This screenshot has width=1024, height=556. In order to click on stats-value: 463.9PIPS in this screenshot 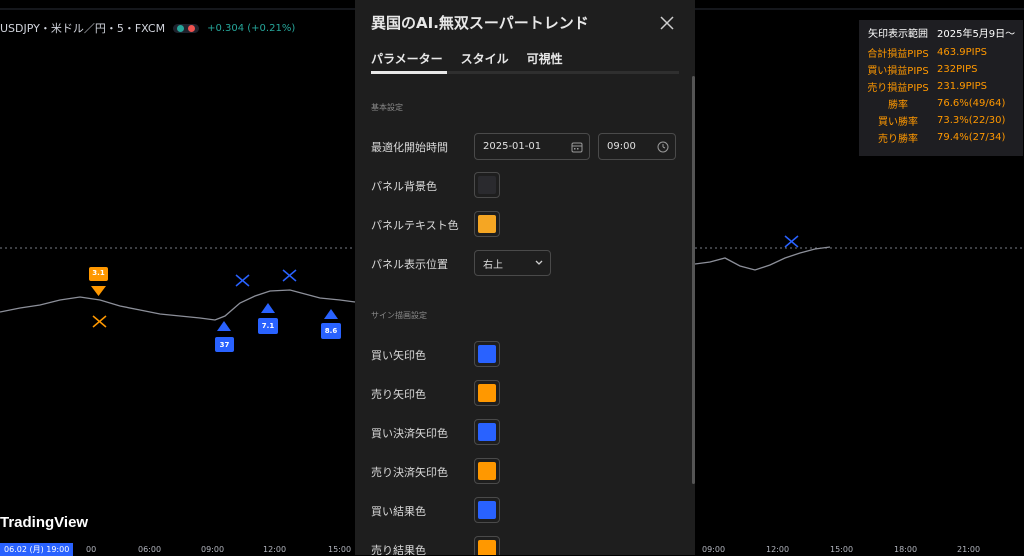, I will do `click(962, 52)`.